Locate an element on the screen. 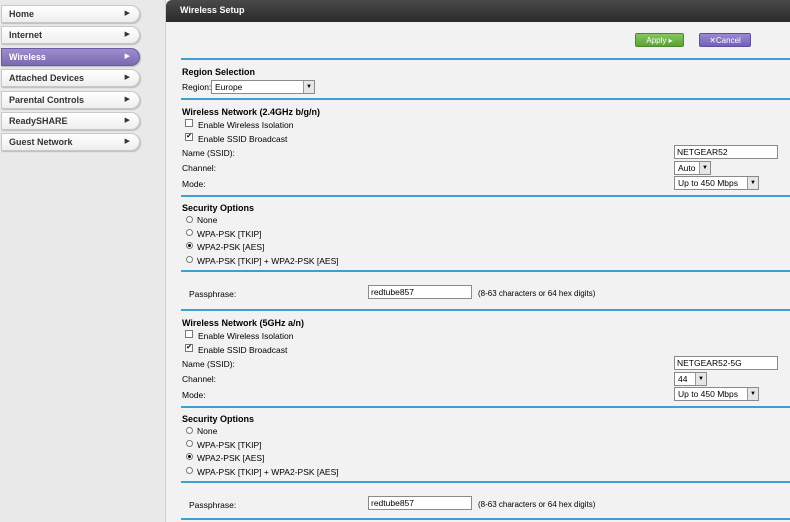 Image resolution: width=790 pixels, height=522 pixels. mode5-select: Up to 450 Mbps ▼ is located at coordinates (716, 394).